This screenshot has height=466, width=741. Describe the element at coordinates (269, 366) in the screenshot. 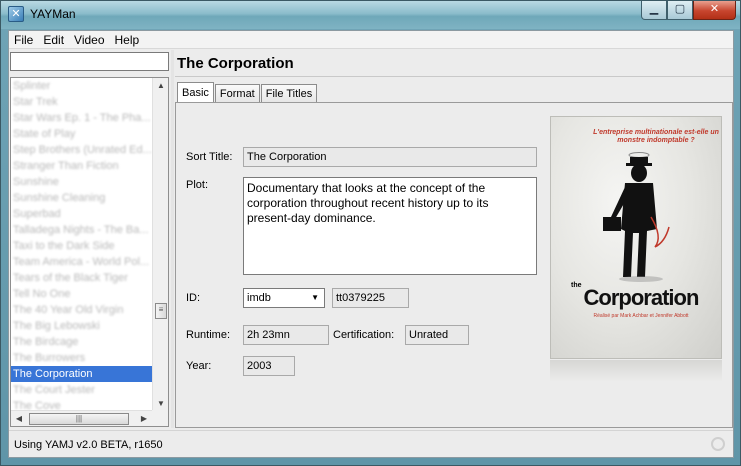

I see `year-field: 2003` at that location.